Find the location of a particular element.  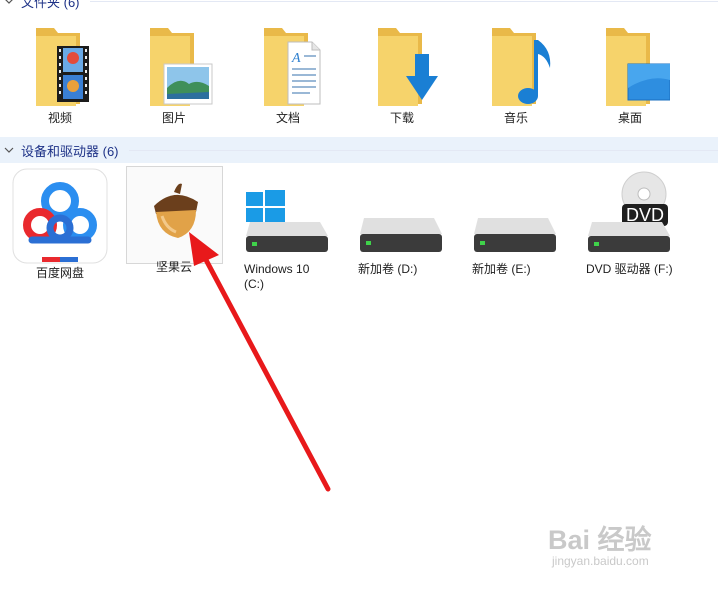

folder-documents: A 文档 is located at coordinates (288, 75).